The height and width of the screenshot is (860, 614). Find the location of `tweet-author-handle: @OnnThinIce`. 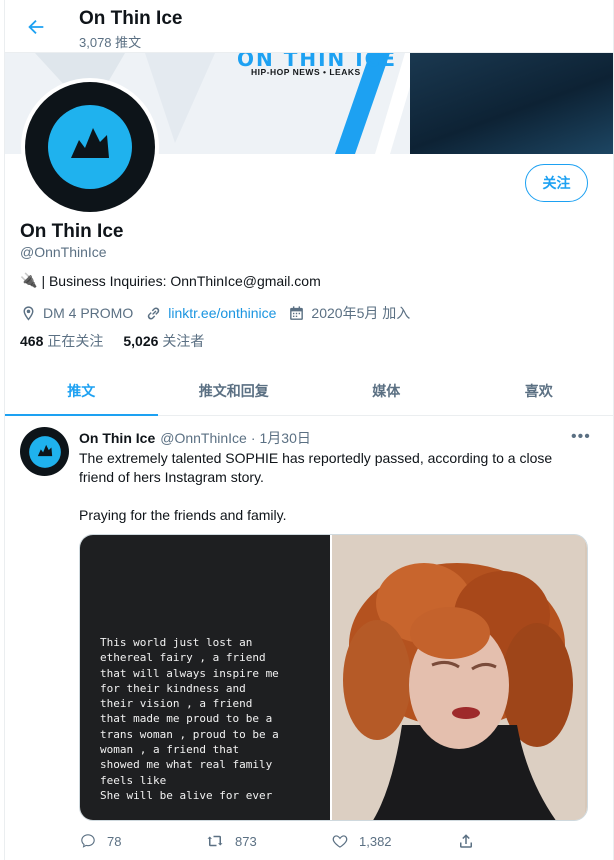

tweet-author-handle: @OnnThinIce is located at coordinates (203, 438).